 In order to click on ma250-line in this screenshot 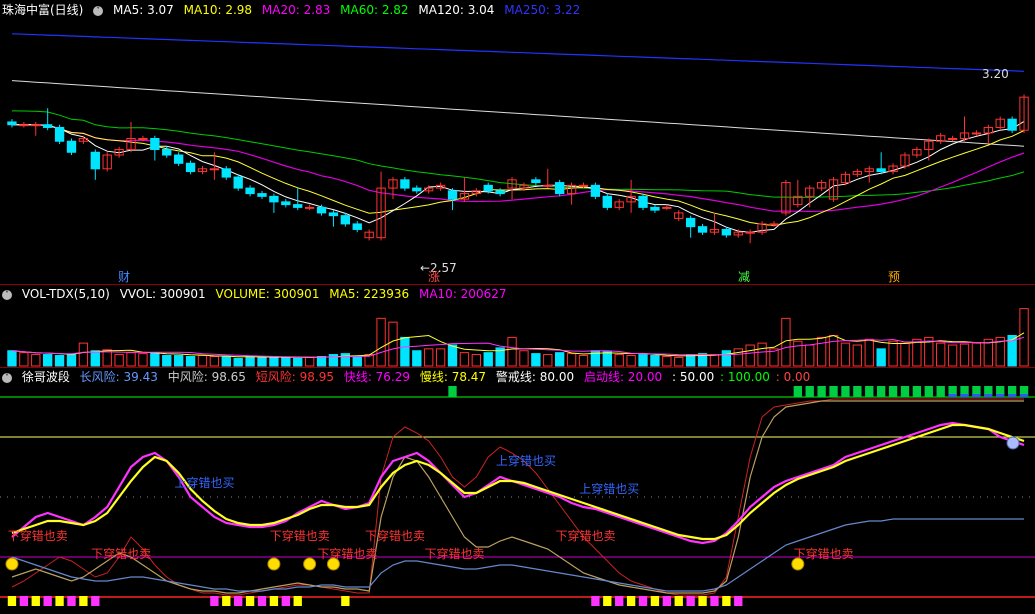, I will do `click(518, 52)`.